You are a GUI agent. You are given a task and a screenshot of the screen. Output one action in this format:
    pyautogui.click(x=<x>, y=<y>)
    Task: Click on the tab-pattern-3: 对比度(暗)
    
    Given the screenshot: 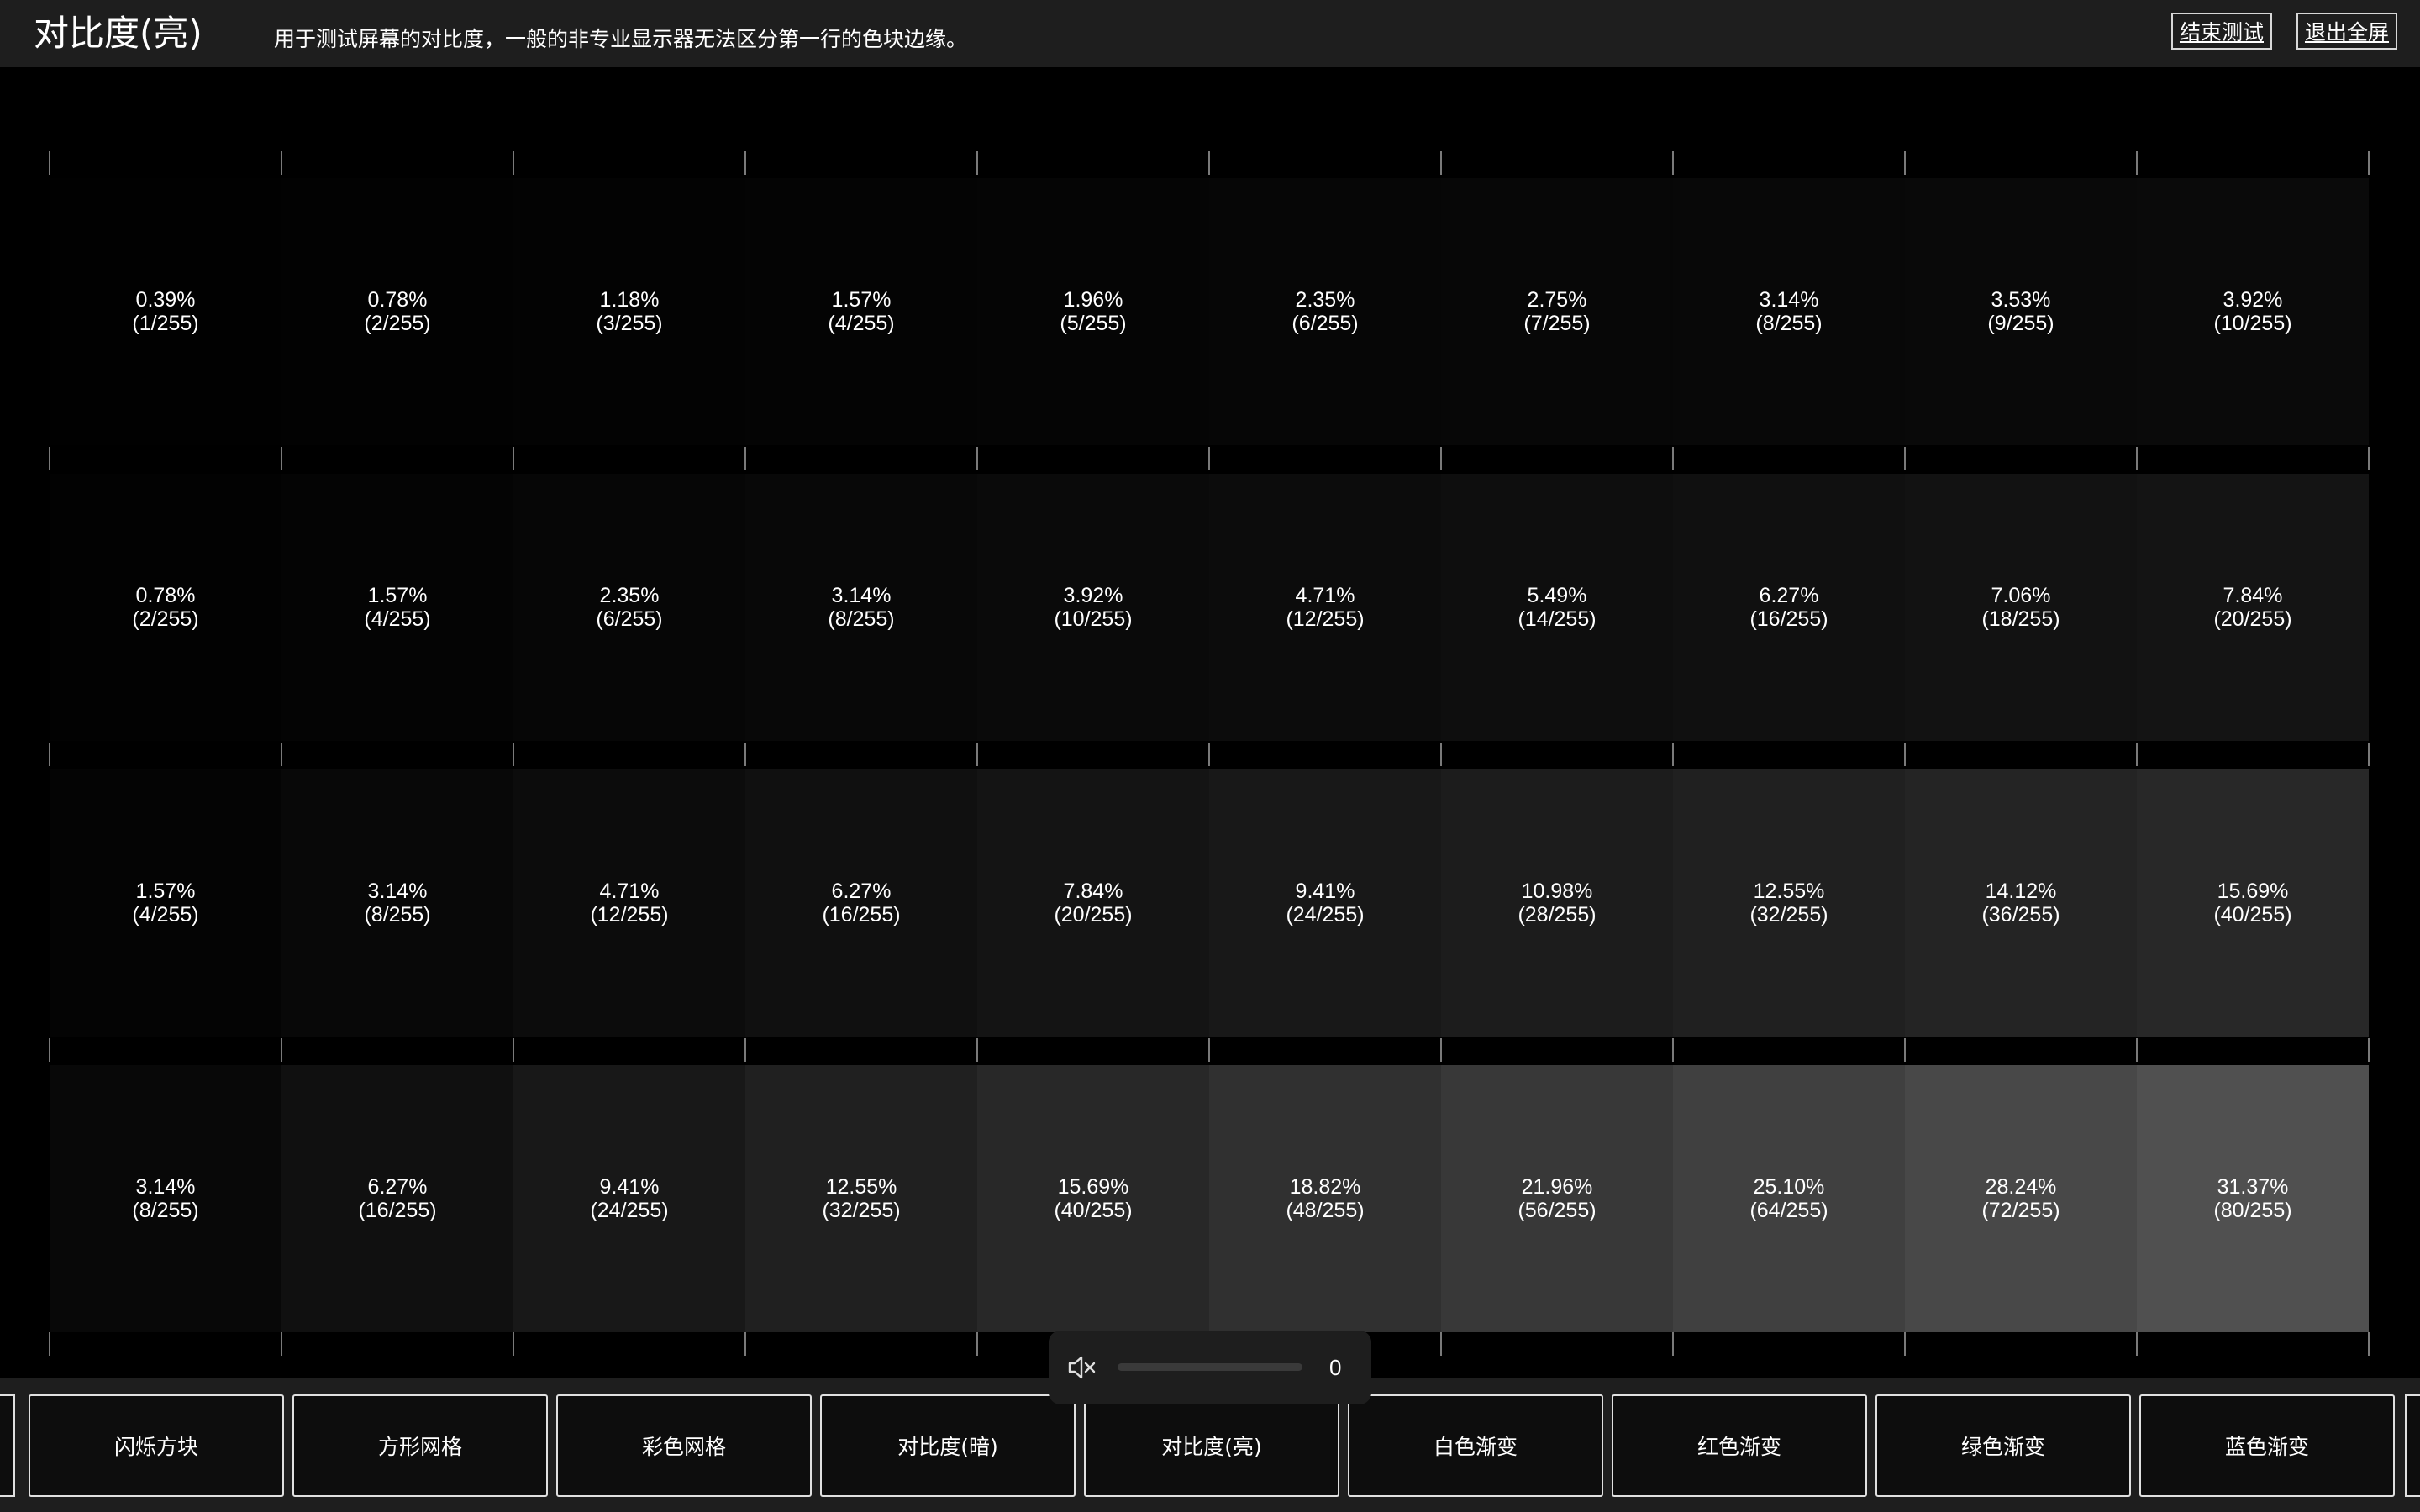 What is the action you would take?
    pyautogui.click(x=948, y=1445)
    